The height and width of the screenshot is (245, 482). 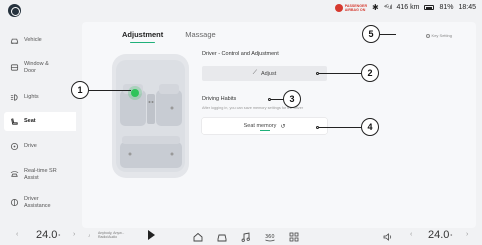 I want to click on temp-right-decrease: ‹, so click(x=411, y=234).